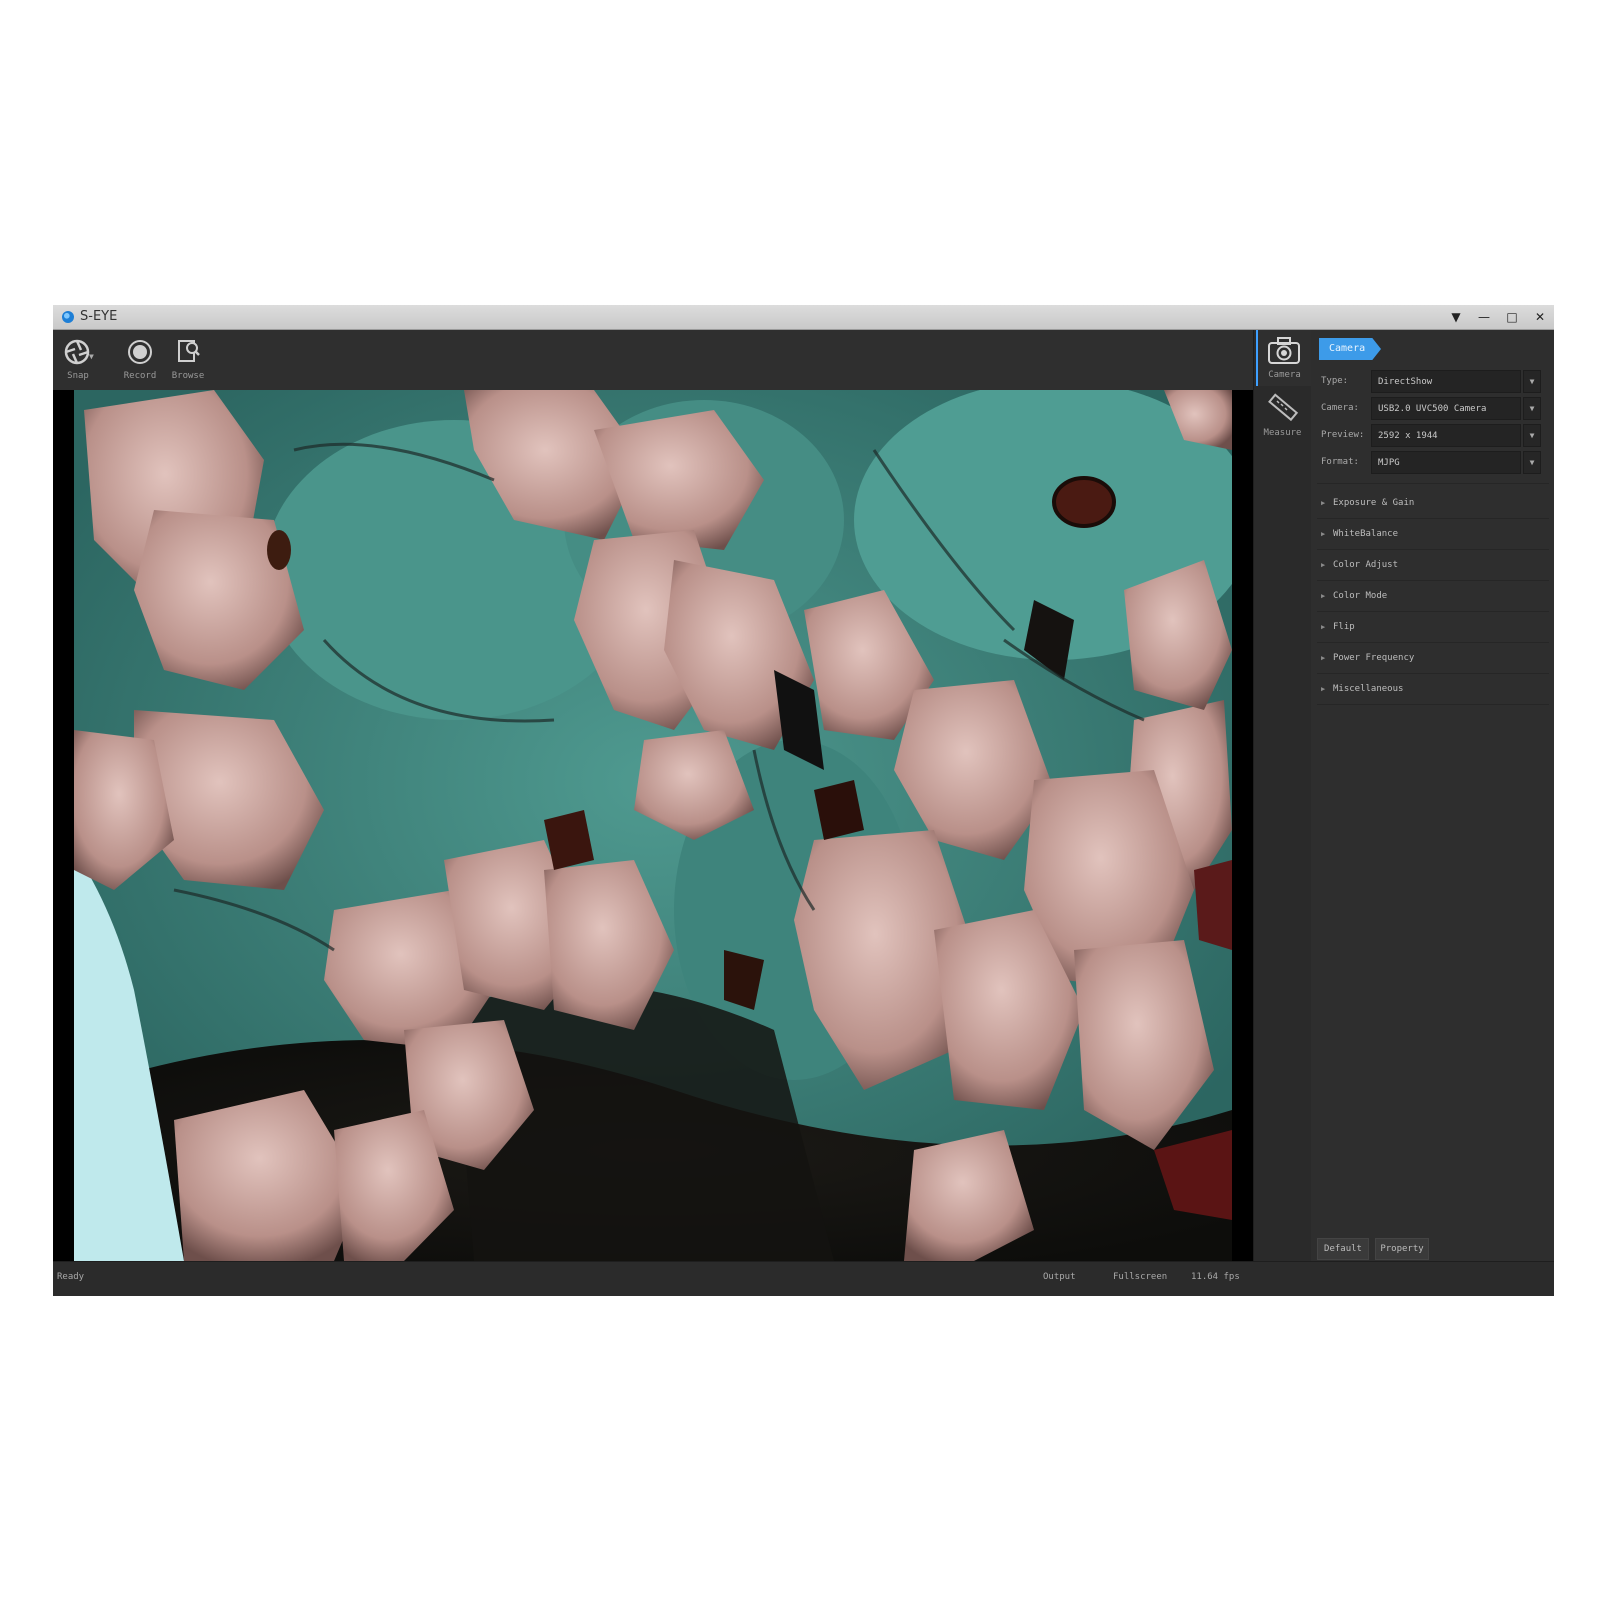 The width and height of the screenshot is (1600, 1600). What do you see at coordinates (1340, 408) in the screenshot?
I see `camera-label: Camera:` at bounding box center [1340, 408].